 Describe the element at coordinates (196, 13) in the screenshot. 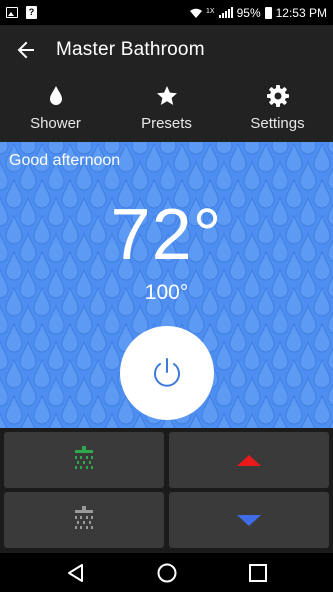

I see `wifi-icon` at that location.